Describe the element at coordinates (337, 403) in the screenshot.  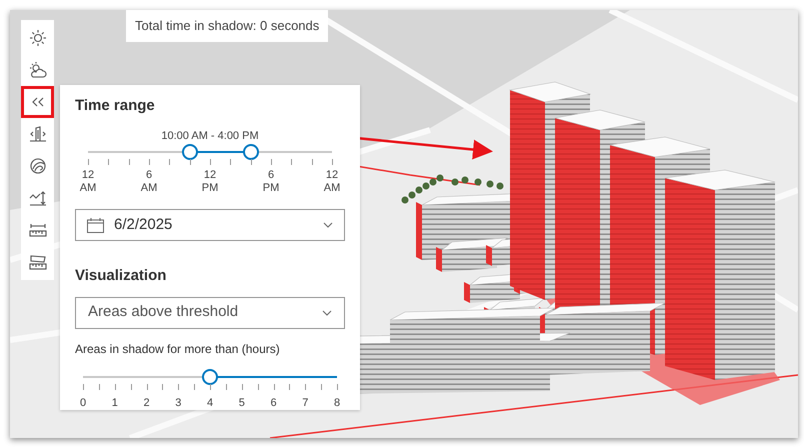
I see `tick-label: 8` at that location.